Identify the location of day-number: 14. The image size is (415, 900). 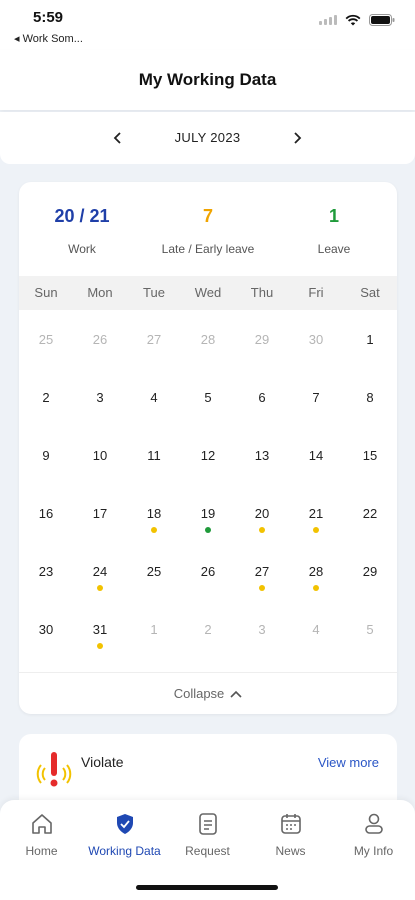
(316, 455).